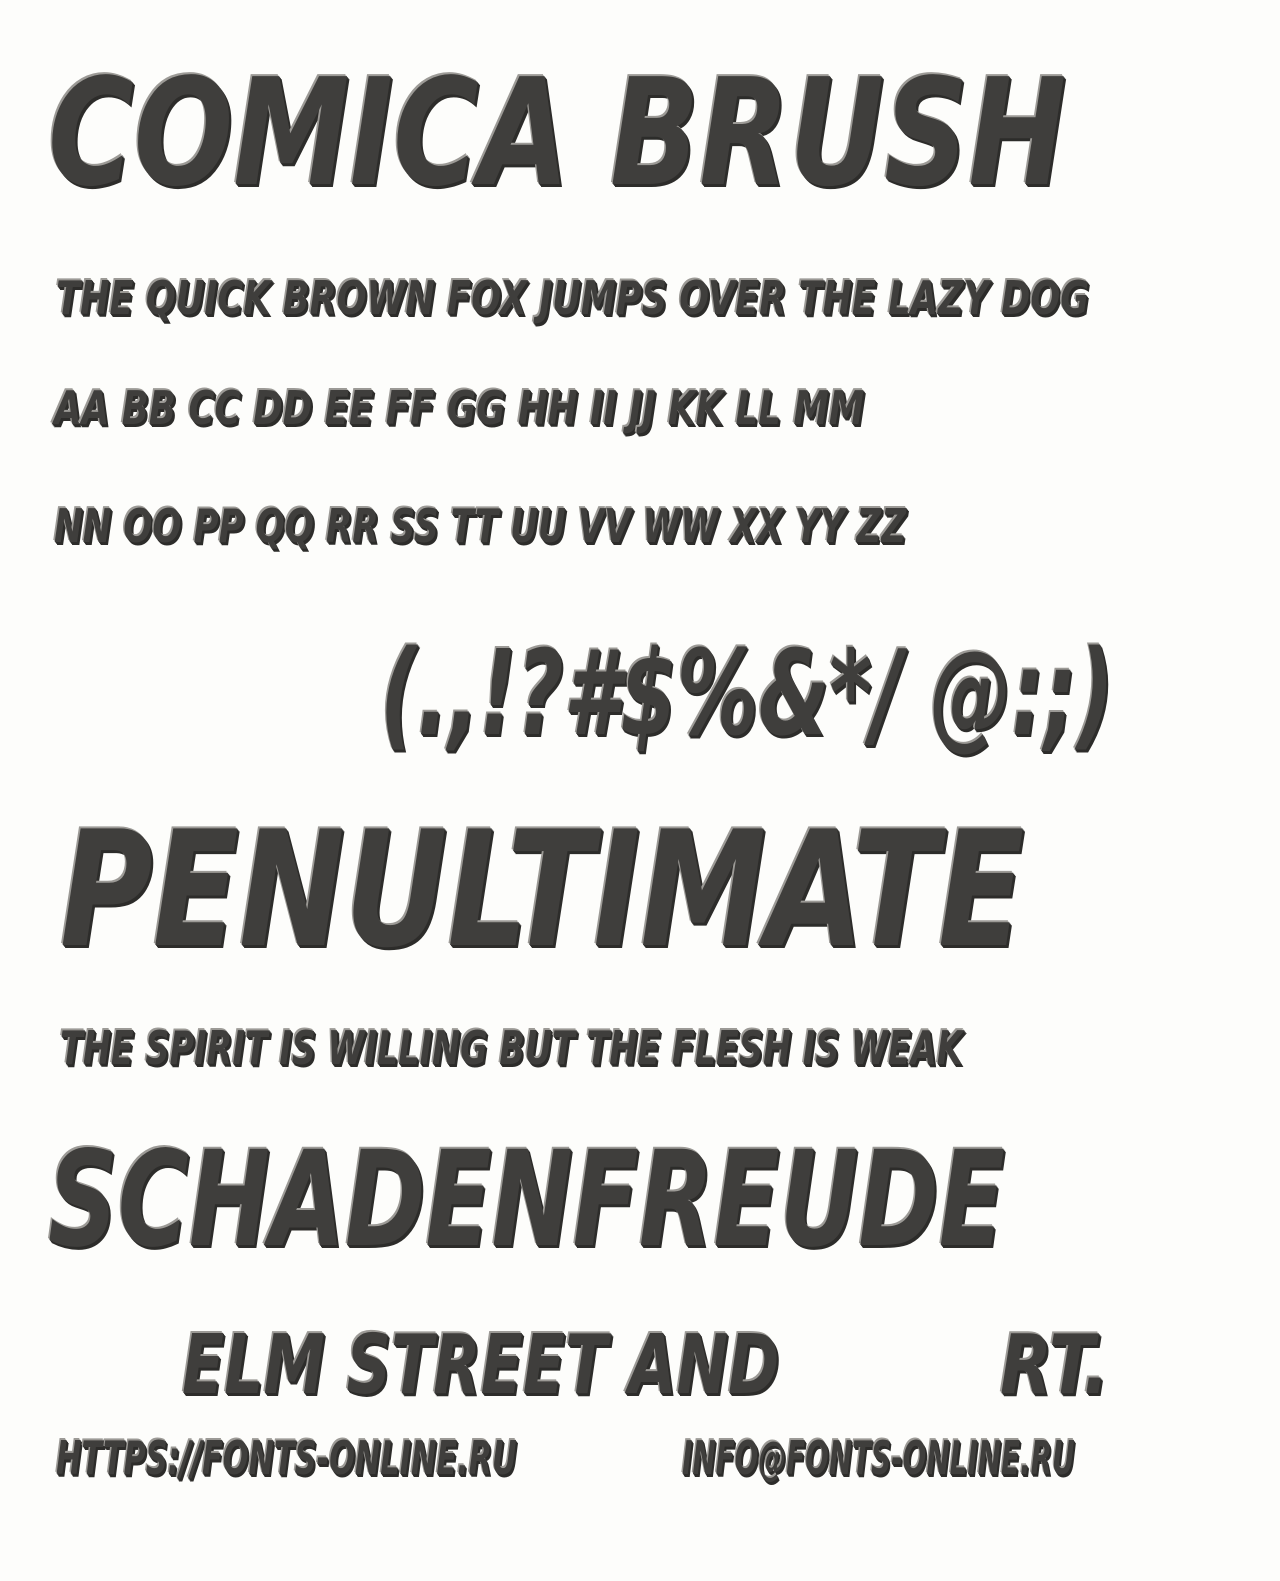 The height and width of the screenshot is (1581, 1280). I want to click on alphabet-line-2: Nn Oo Pp Qq Rr Ss Tt Uu Vv Ww Xx Yy Zz, so click(480, 526).